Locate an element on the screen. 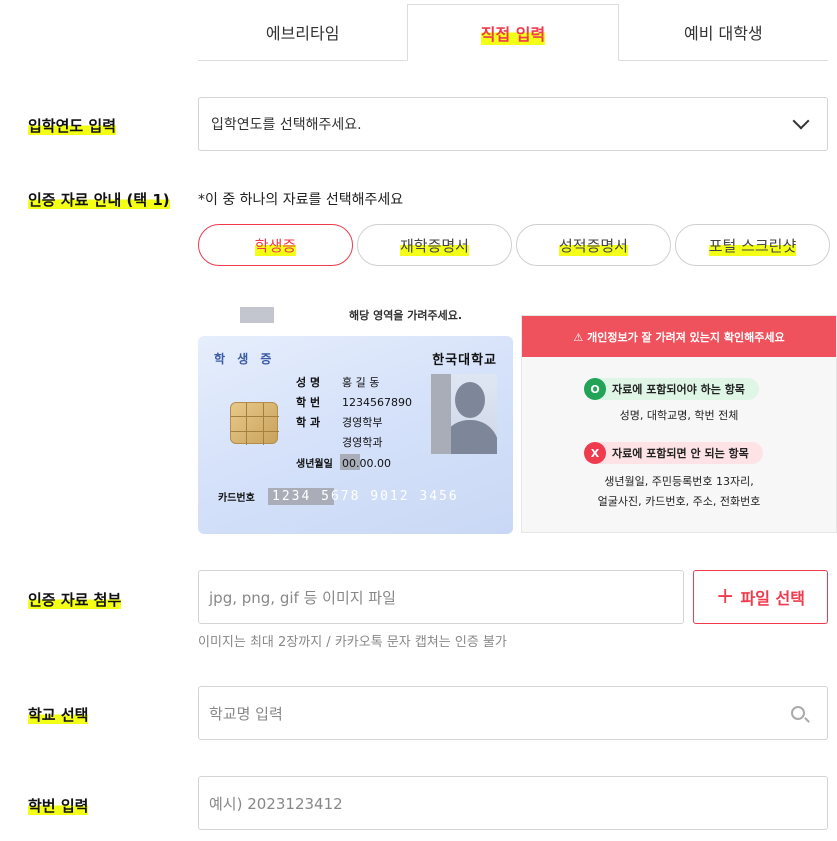 This screenshot has width=837, height=841. warning-header: ⚠ 개인정보가 잘 가려져 있는지 확인해주세요 is located at coordinates (679, 336).